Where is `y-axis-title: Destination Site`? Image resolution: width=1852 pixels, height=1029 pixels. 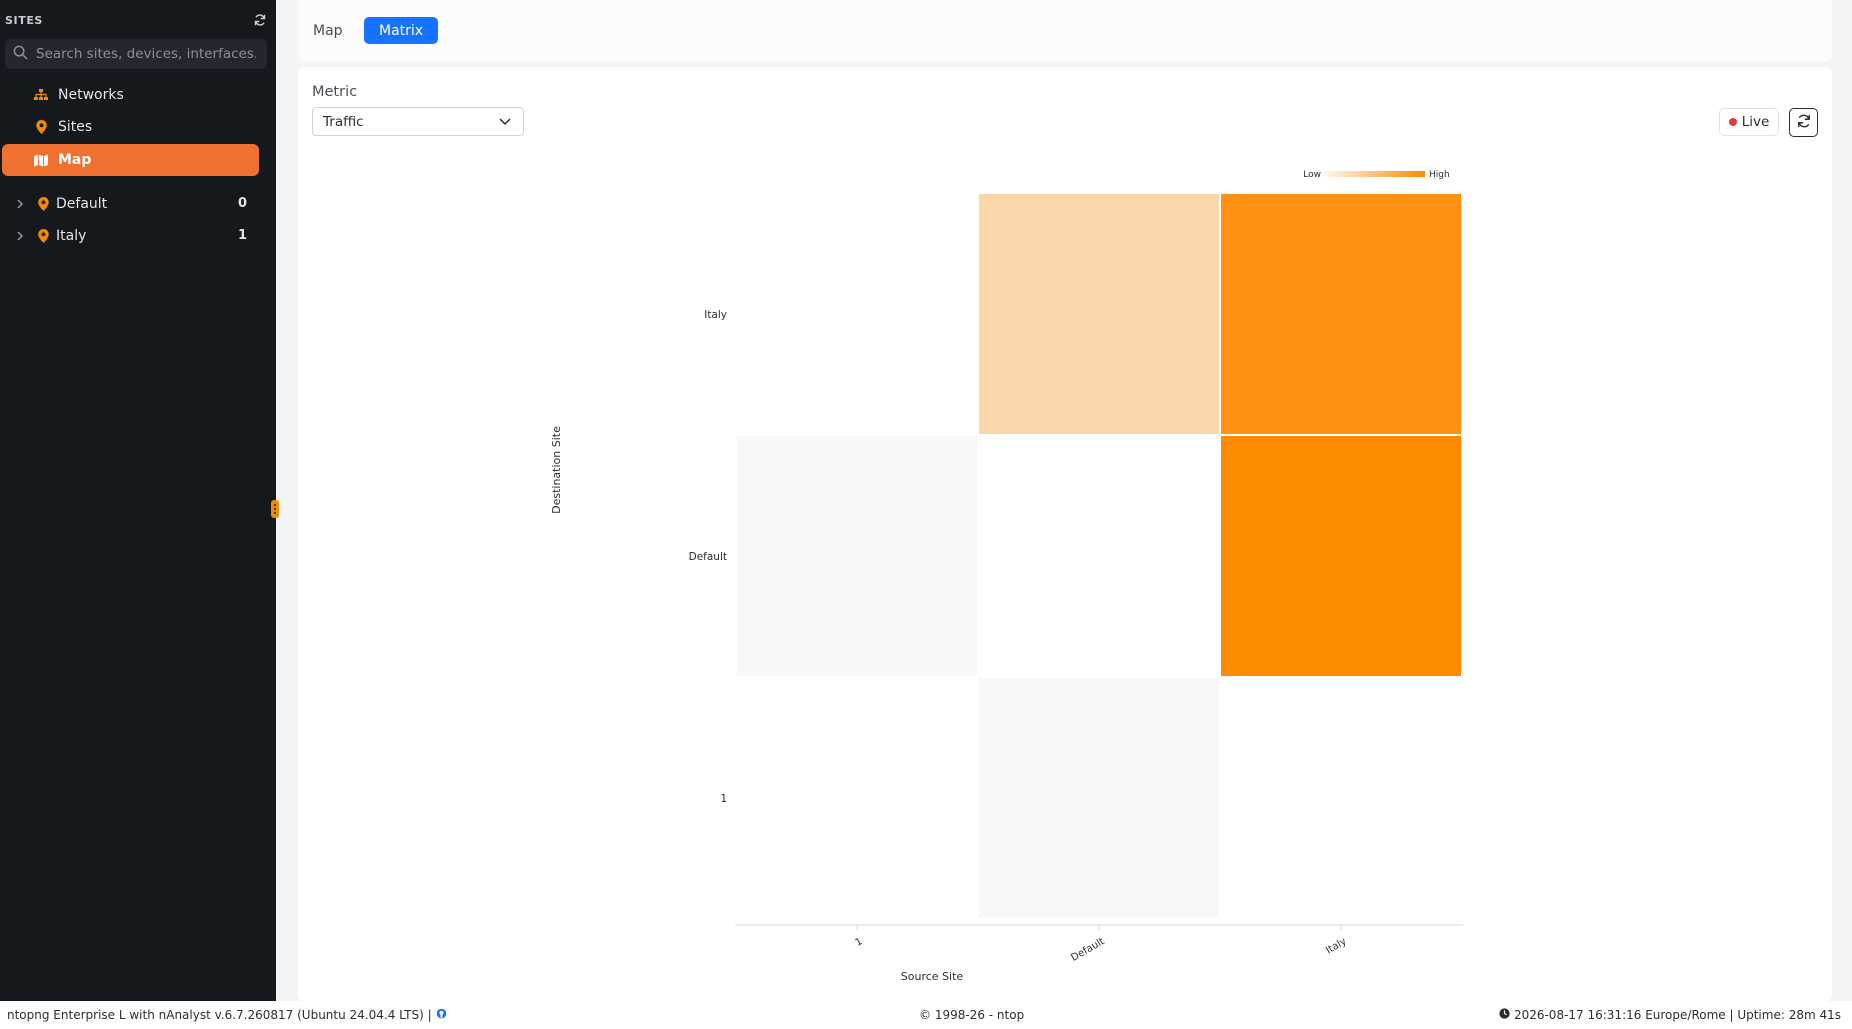
y-axis-title: Destination Site is located at coordinates (556, 470).